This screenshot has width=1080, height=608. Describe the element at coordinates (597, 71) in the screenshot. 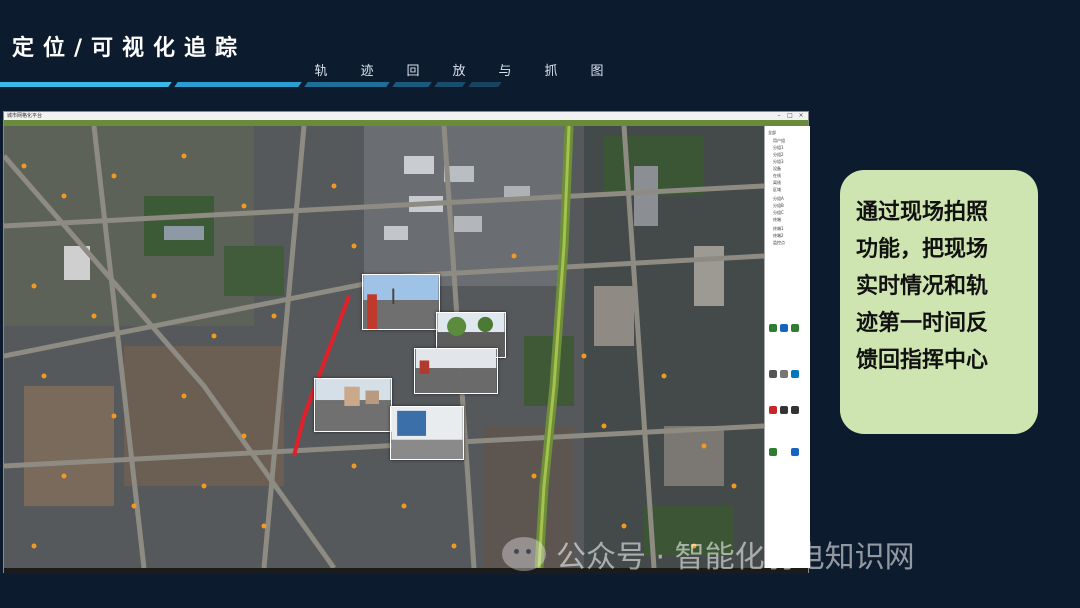

I see `subtitle-char: 图` at that location.